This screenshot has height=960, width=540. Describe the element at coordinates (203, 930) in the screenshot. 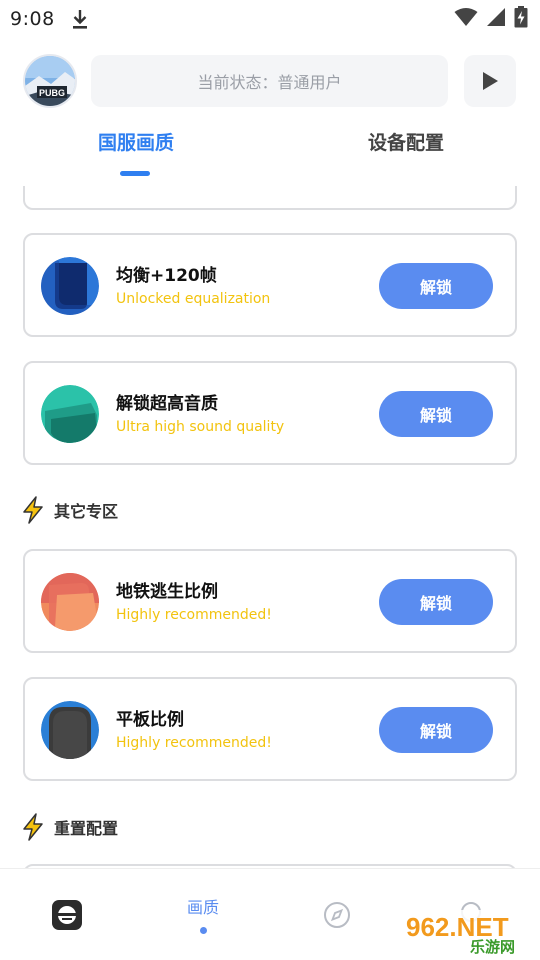

I see `nav-active-dot` at that location.